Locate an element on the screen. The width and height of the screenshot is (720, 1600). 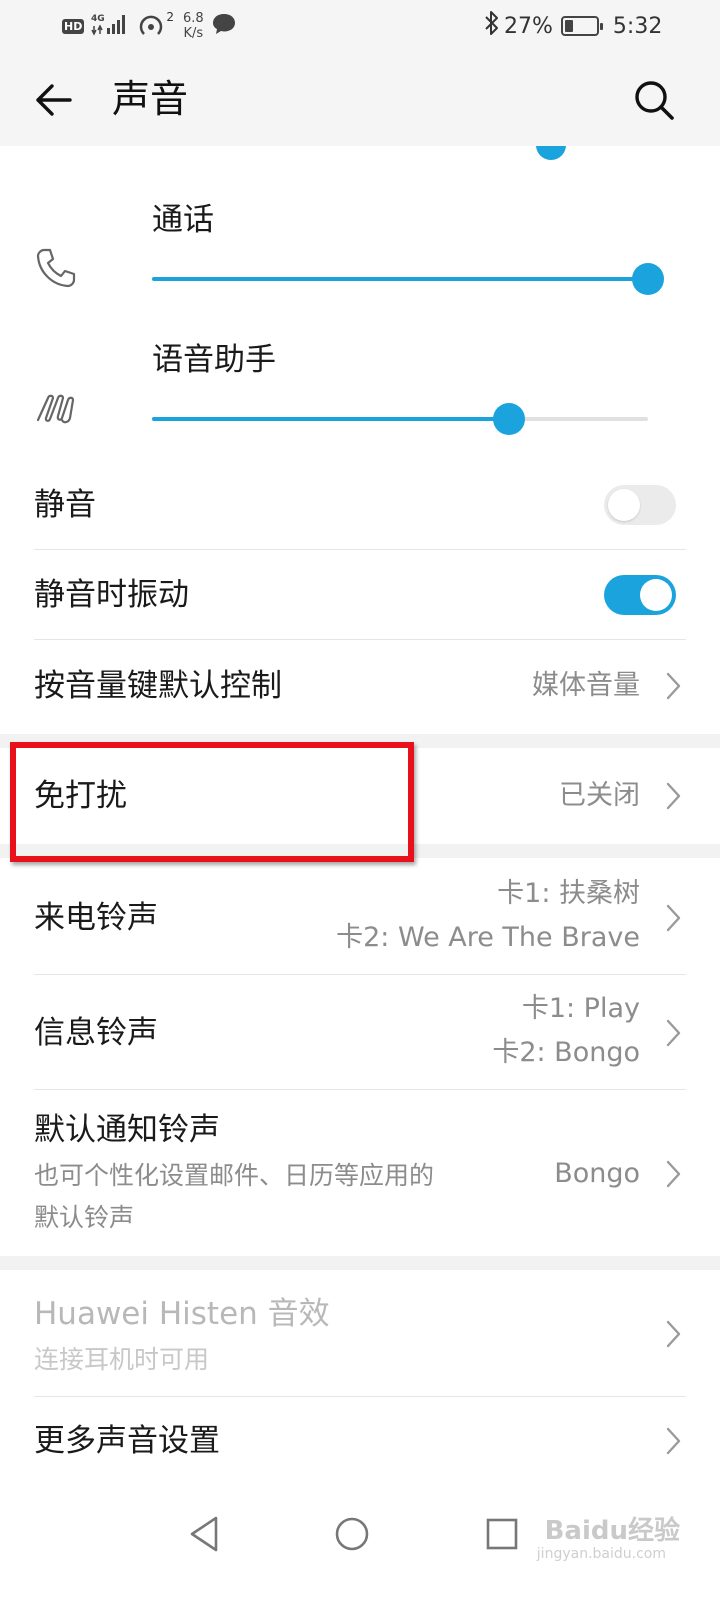
status-icons-right: 27% 5:32 is located at coordinates (573, 26).